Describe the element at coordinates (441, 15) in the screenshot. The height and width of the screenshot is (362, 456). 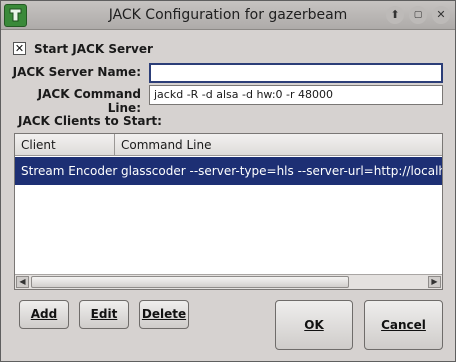
I see `close-button-icon: ✕` at that location.